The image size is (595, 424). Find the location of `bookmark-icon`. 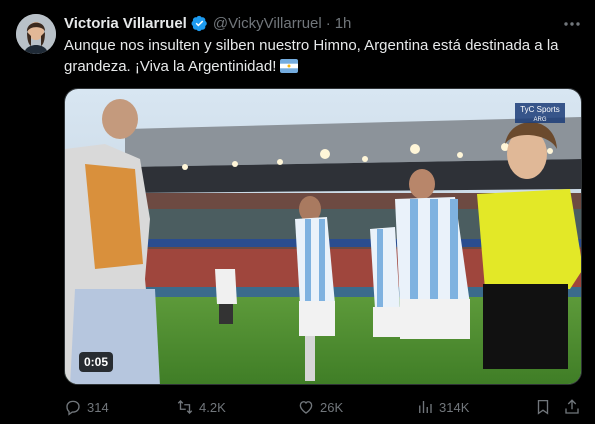

bookmark-icon is located at coordinates (543, 407).